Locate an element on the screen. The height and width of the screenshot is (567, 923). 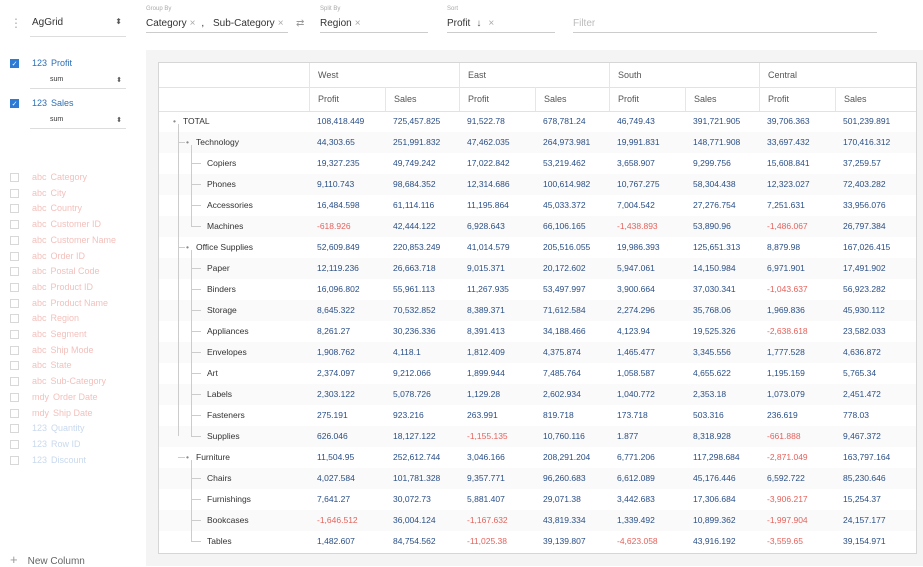
table-cell: 43,916.192 is located at coordinates (714, 541).